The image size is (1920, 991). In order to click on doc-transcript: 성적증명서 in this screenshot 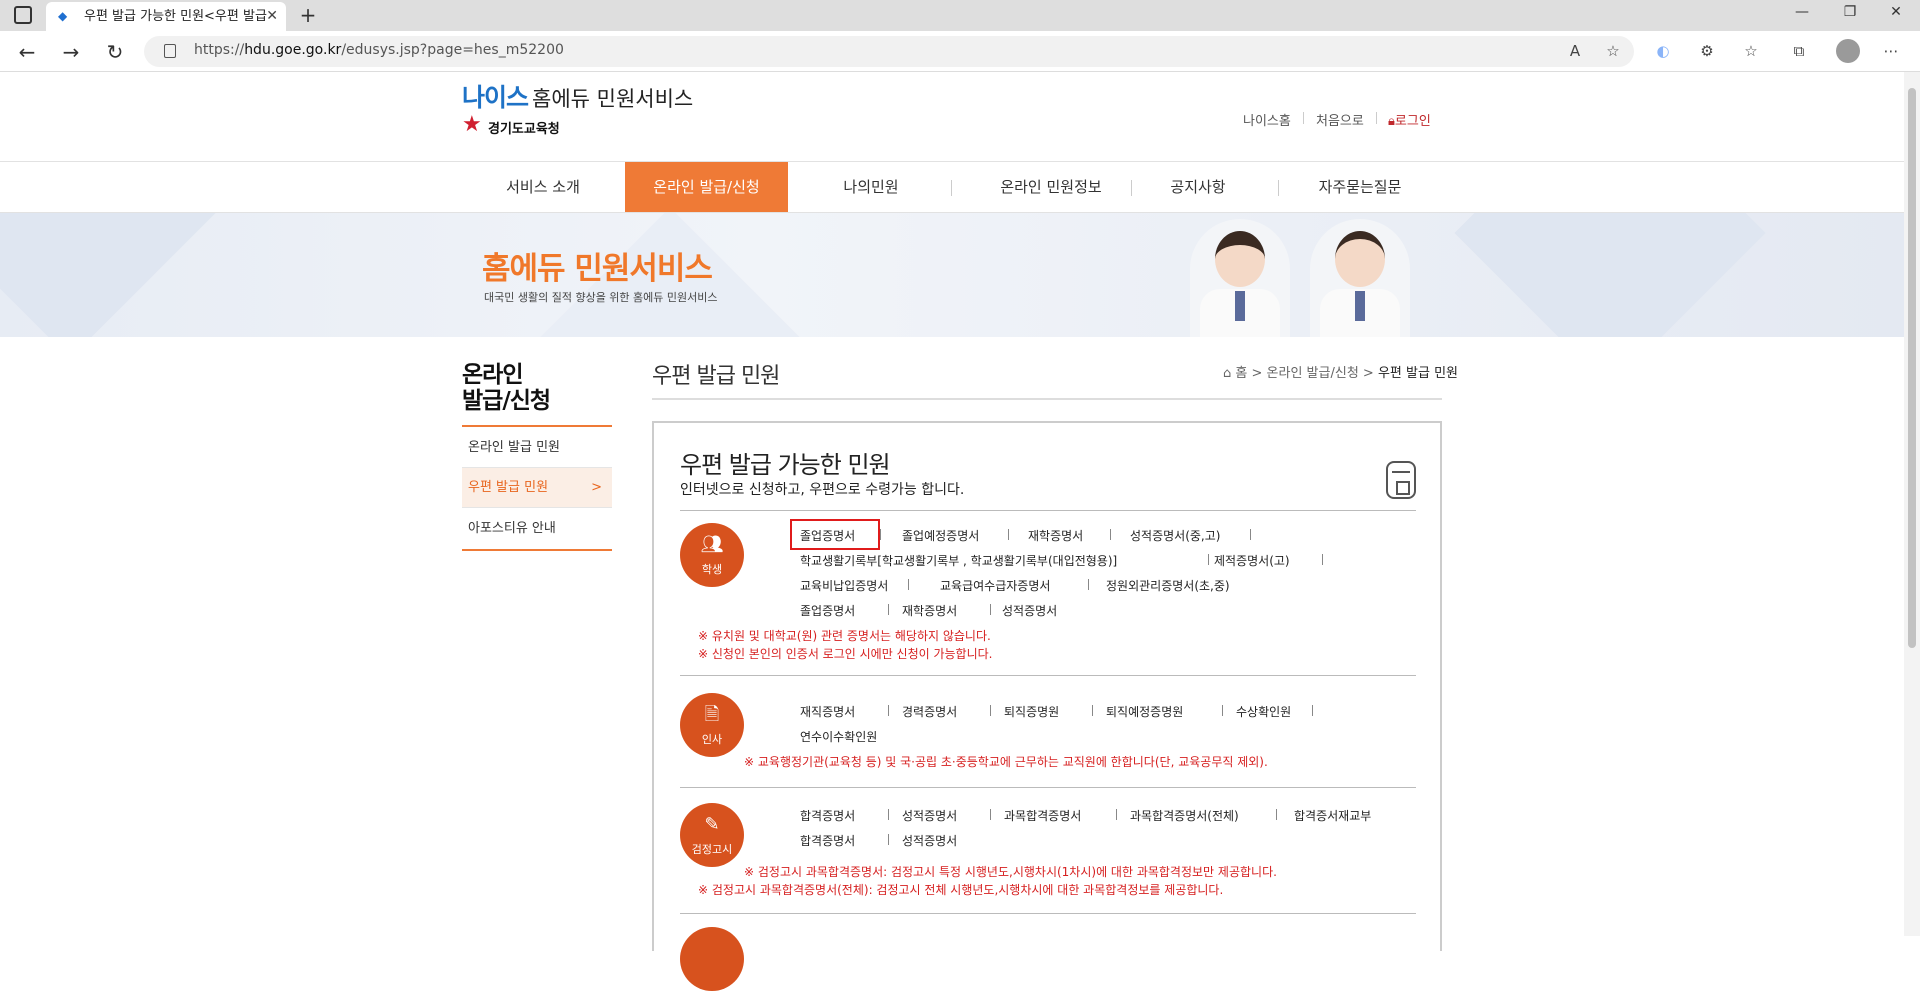, I will do `click(1029, 610)`.